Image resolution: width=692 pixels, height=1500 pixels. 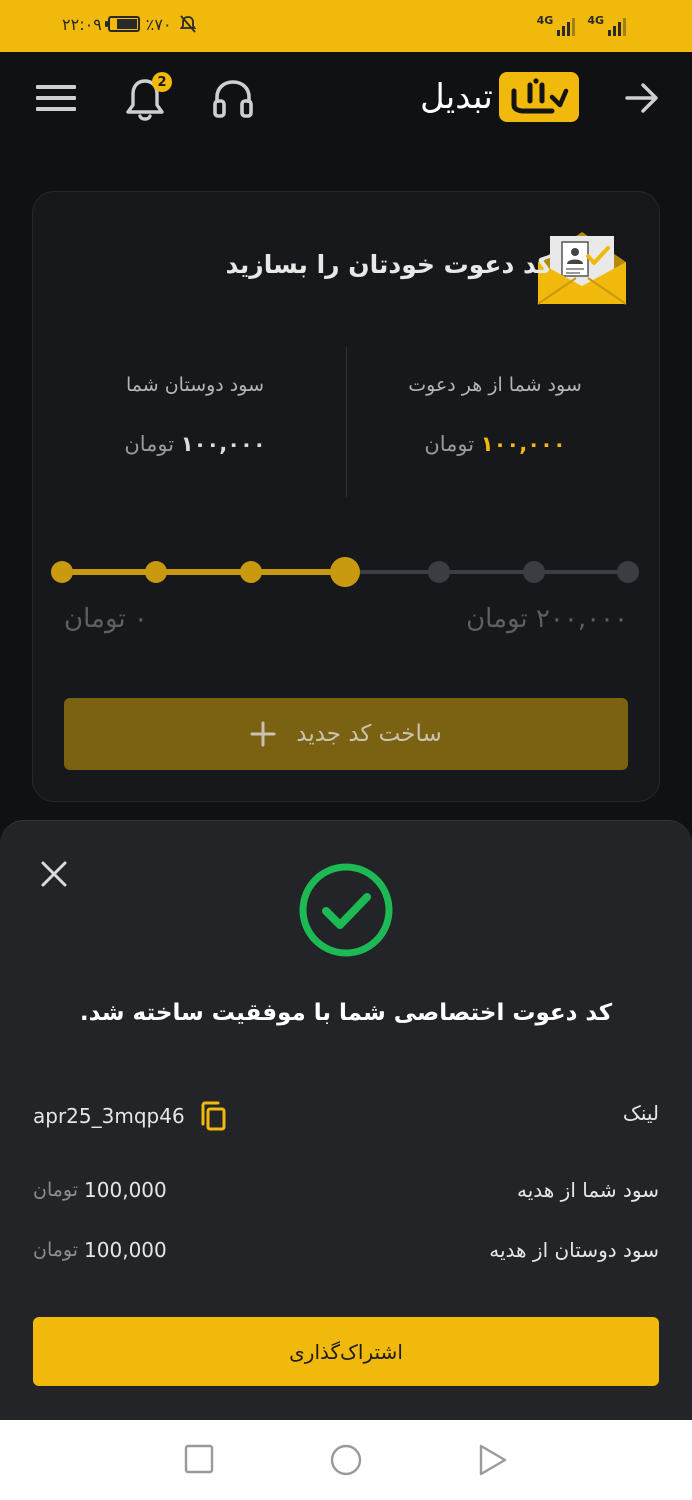 I want to click on friends-gift-label: سود دوستان از هدیه, so click(x=574, y=1250).